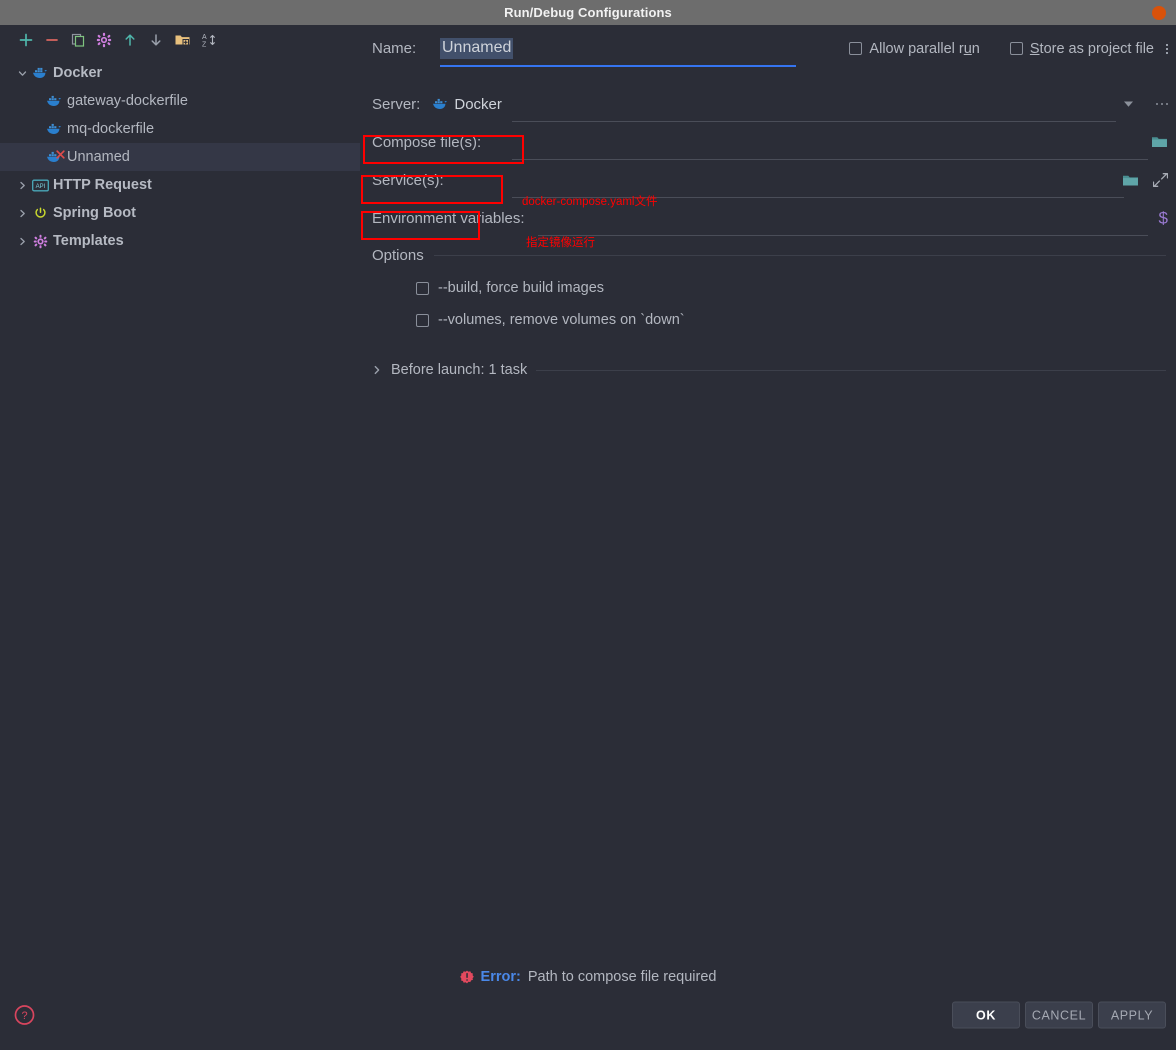 The height and width of the screenshot is (1050, 1176). I want to click on before-launch-label: Before launch: 1 task, so click(459, 370).